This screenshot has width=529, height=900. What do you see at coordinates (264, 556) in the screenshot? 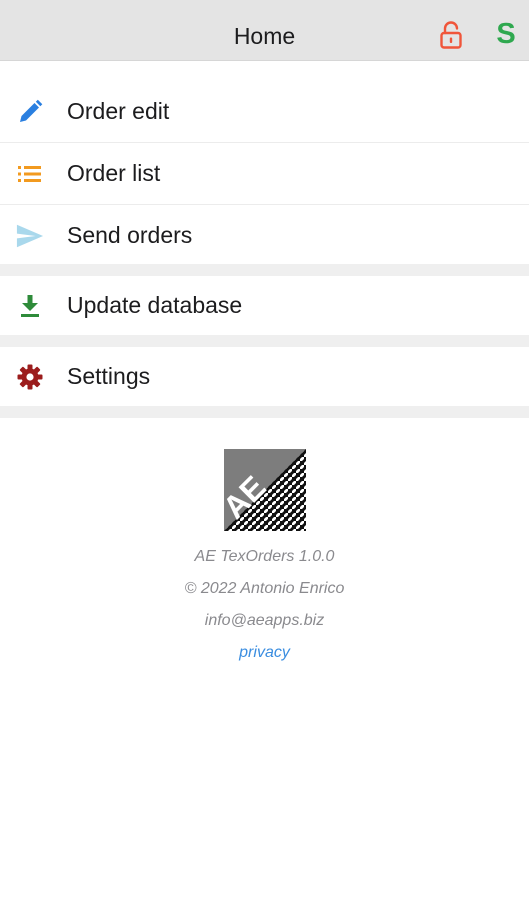
I see `app-version: AE TexOrders 1.0.0` at bounding box center [264, 556].